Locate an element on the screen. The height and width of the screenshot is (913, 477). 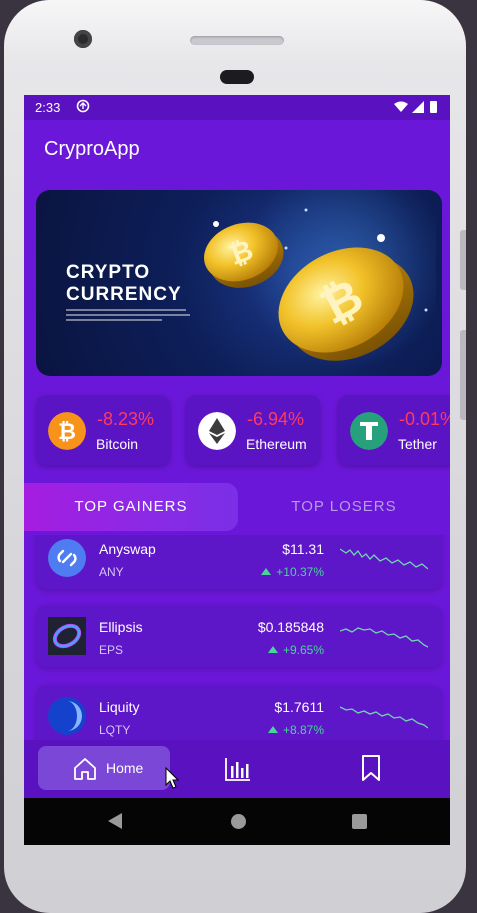
tab-top-gainers: TOP GAINERS is located at coordinates (131, 507).